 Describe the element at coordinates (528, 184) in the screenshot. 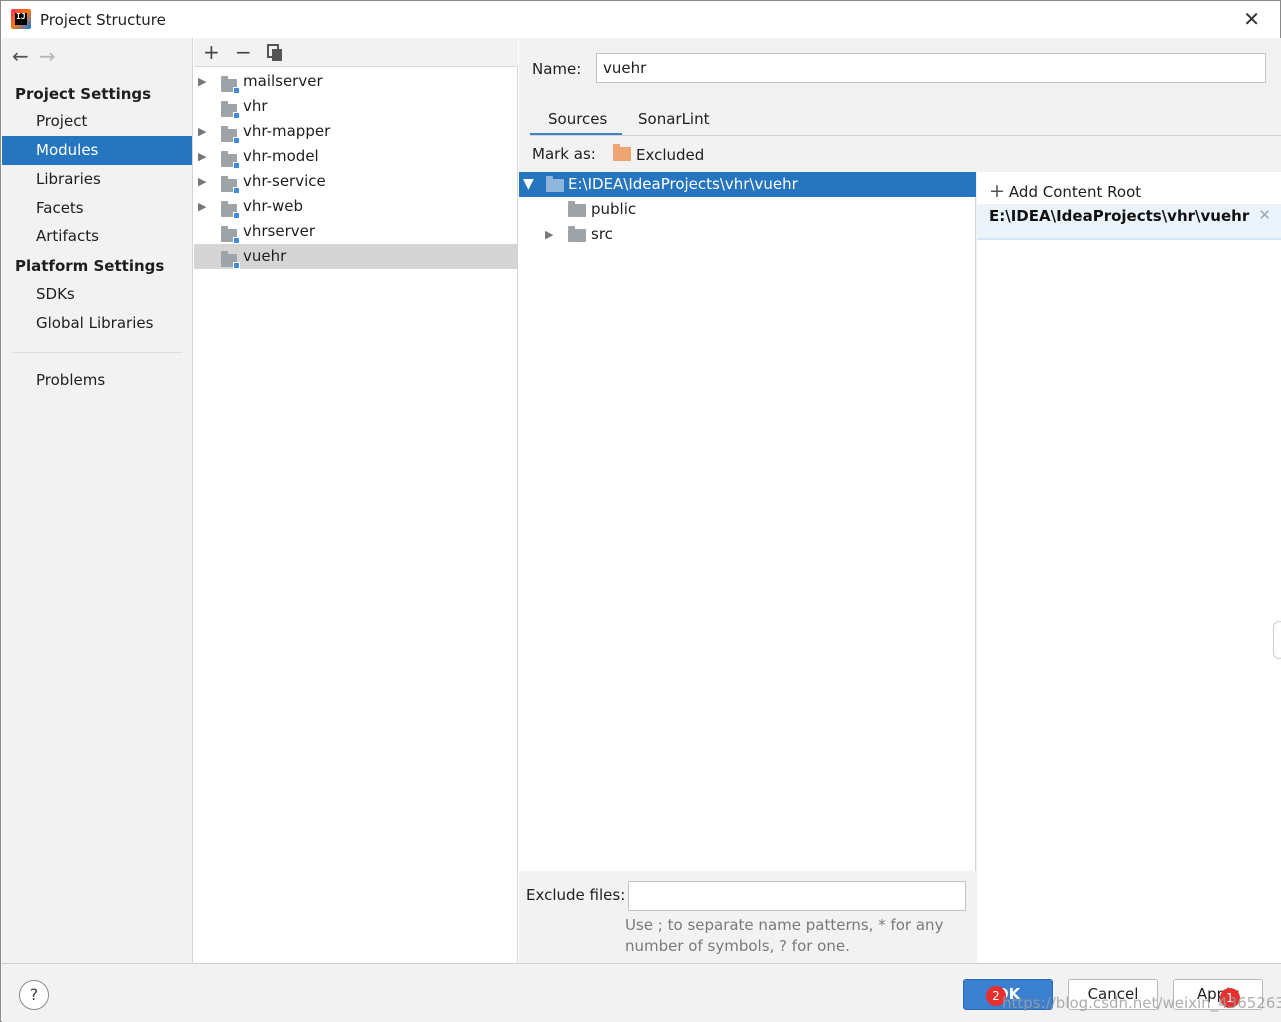

I see `expanded-arrow-icon: ▼` at that location.